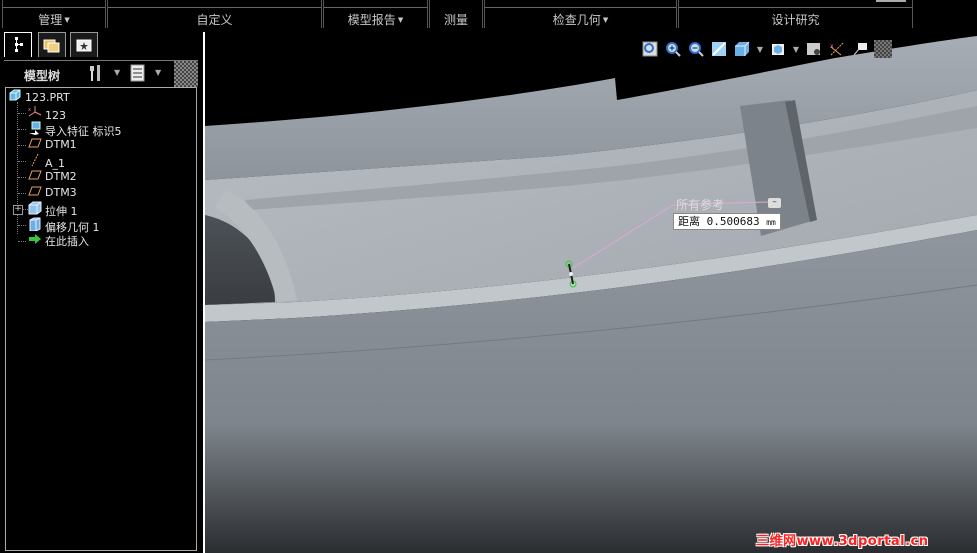 This screenshot has width=977, height=553. What do you see at coordinates (138, 75) in the screenshot?
I see `show-list-icon` at bounding box center [138, 75].